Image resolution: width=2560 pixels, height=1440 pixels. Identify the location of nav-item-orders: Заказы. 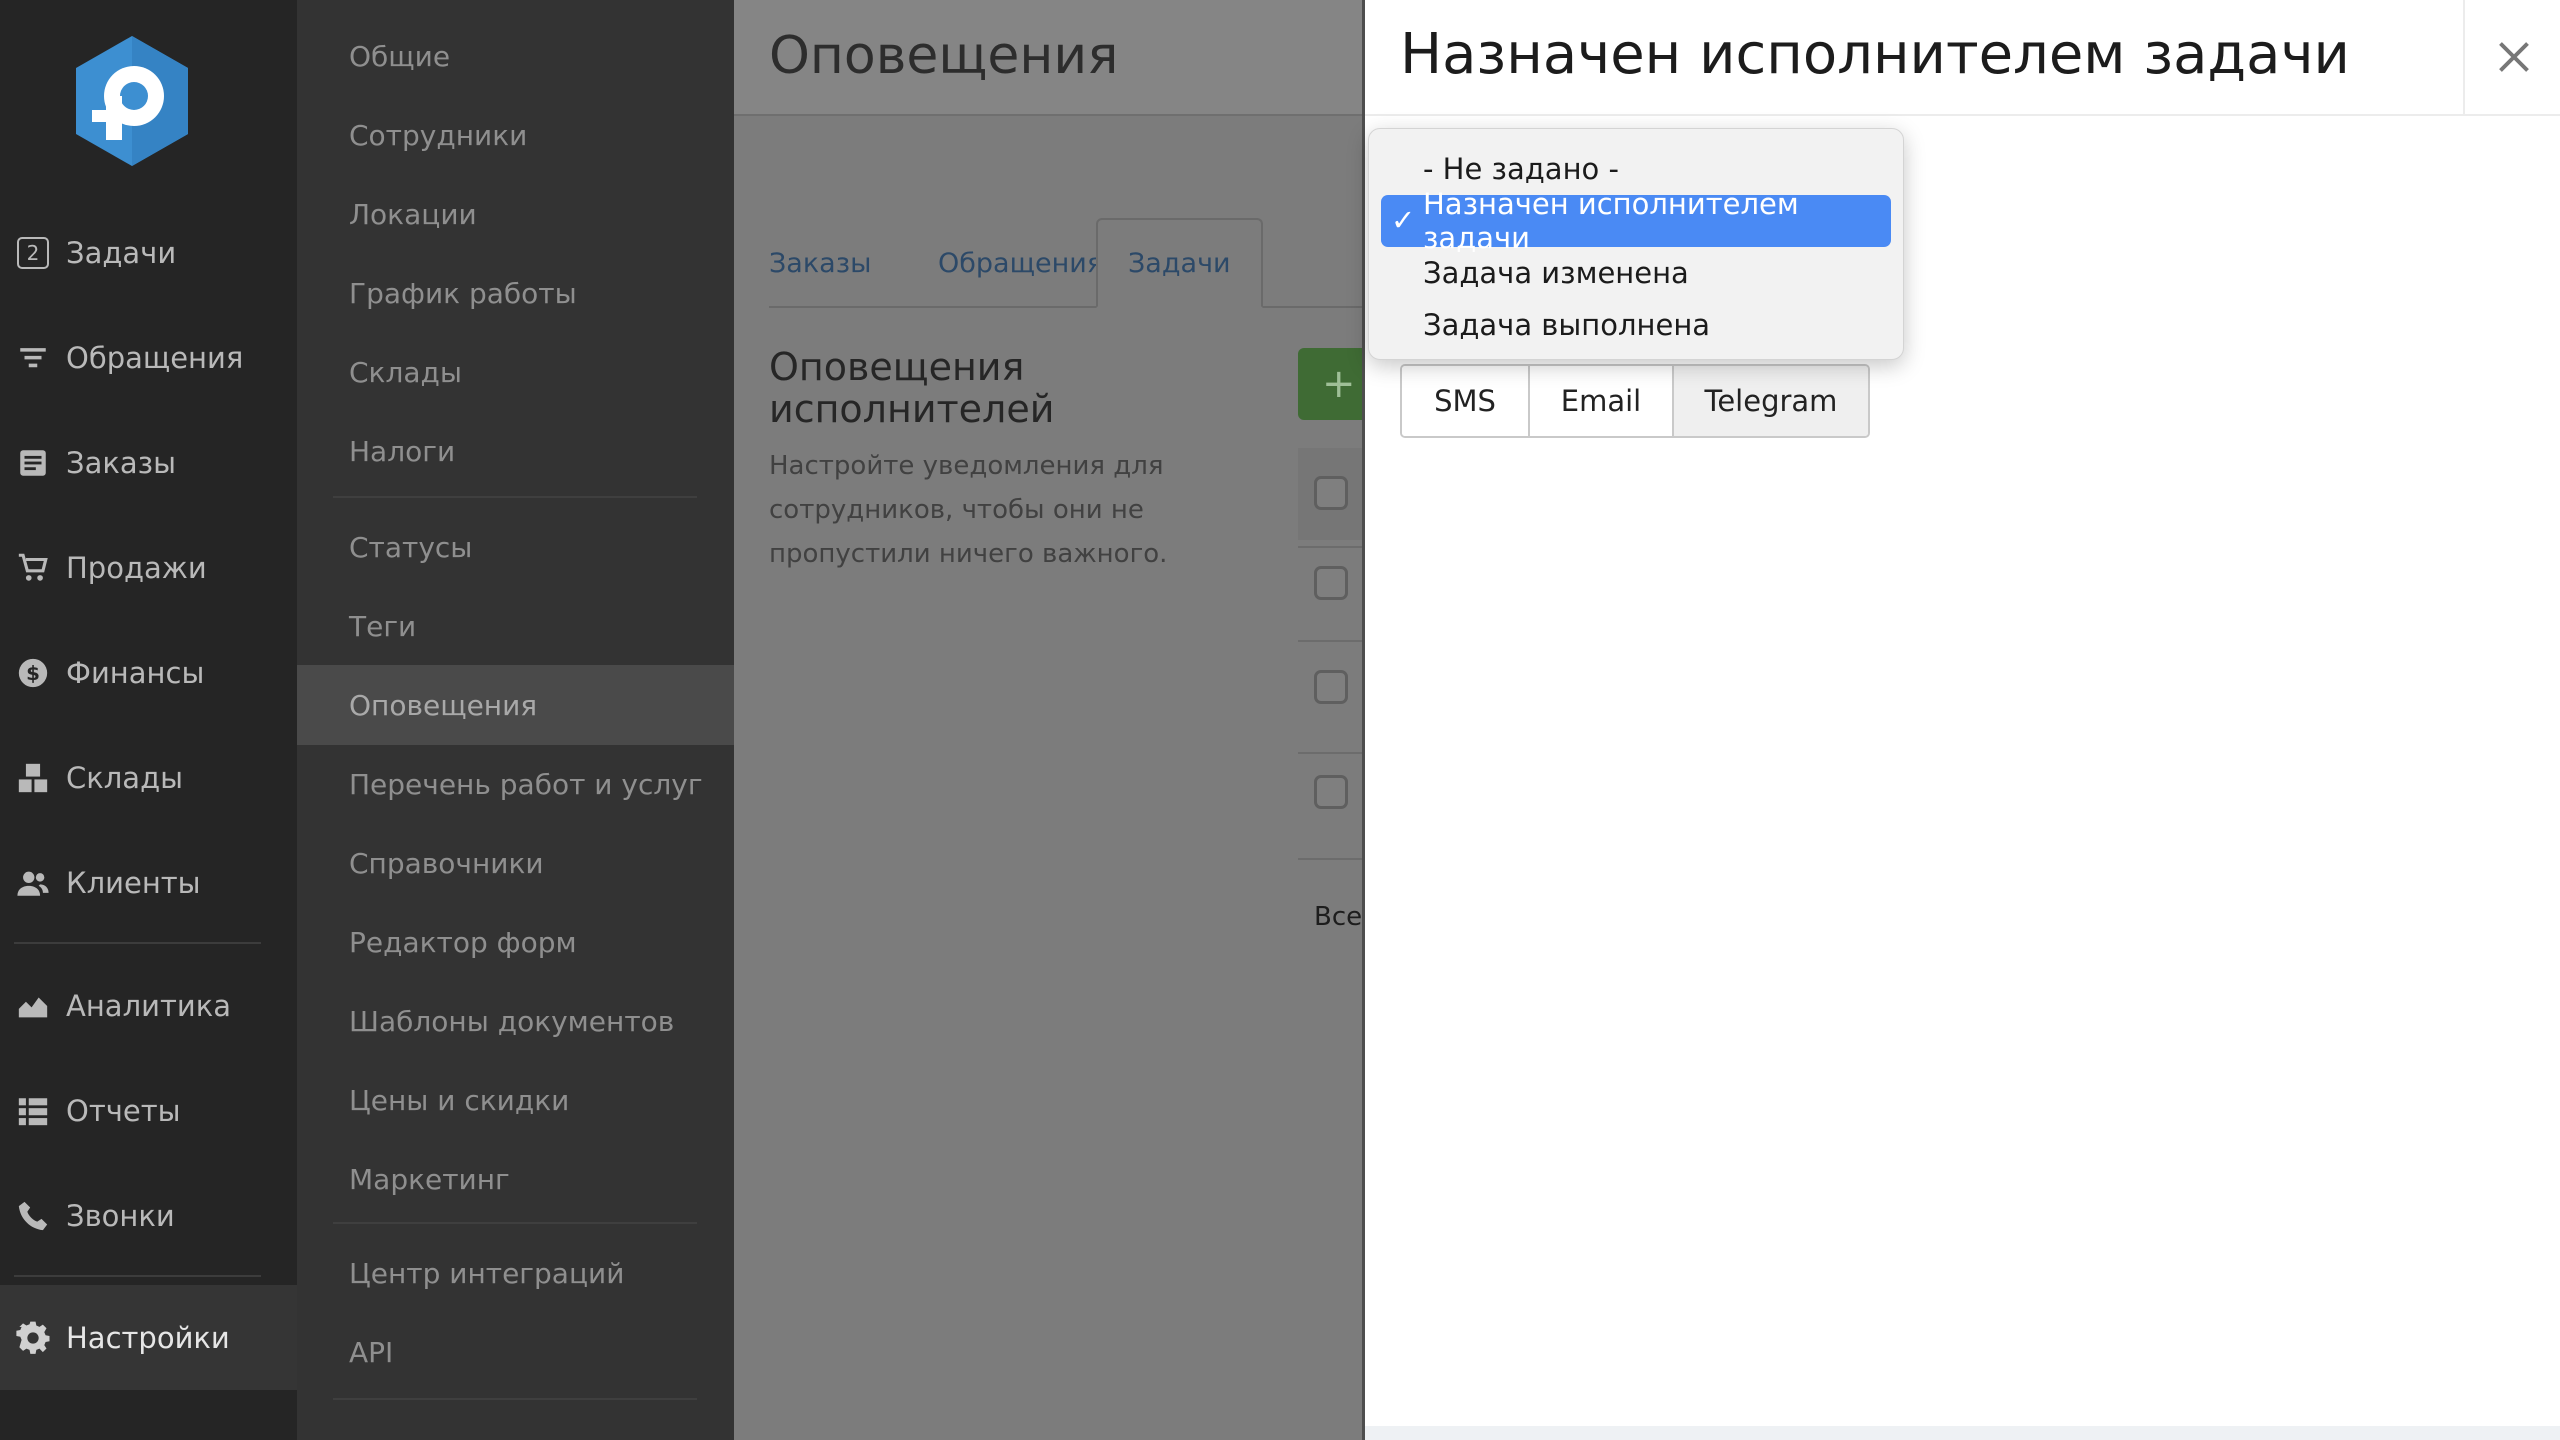
(148, 462).